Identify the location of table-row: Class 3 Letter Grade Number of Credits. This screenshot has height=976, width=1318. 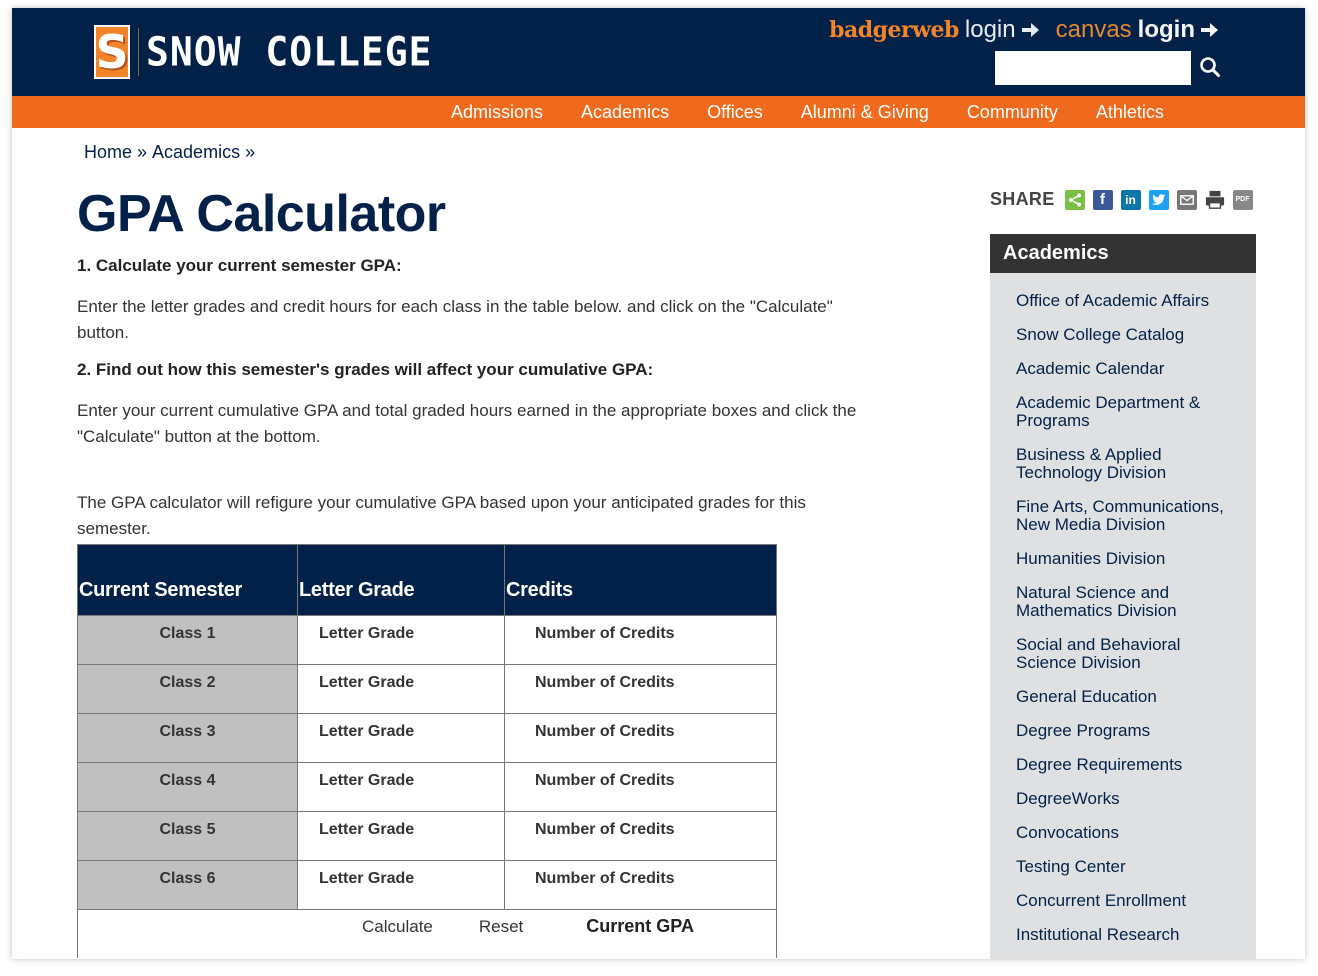
(427, 738).